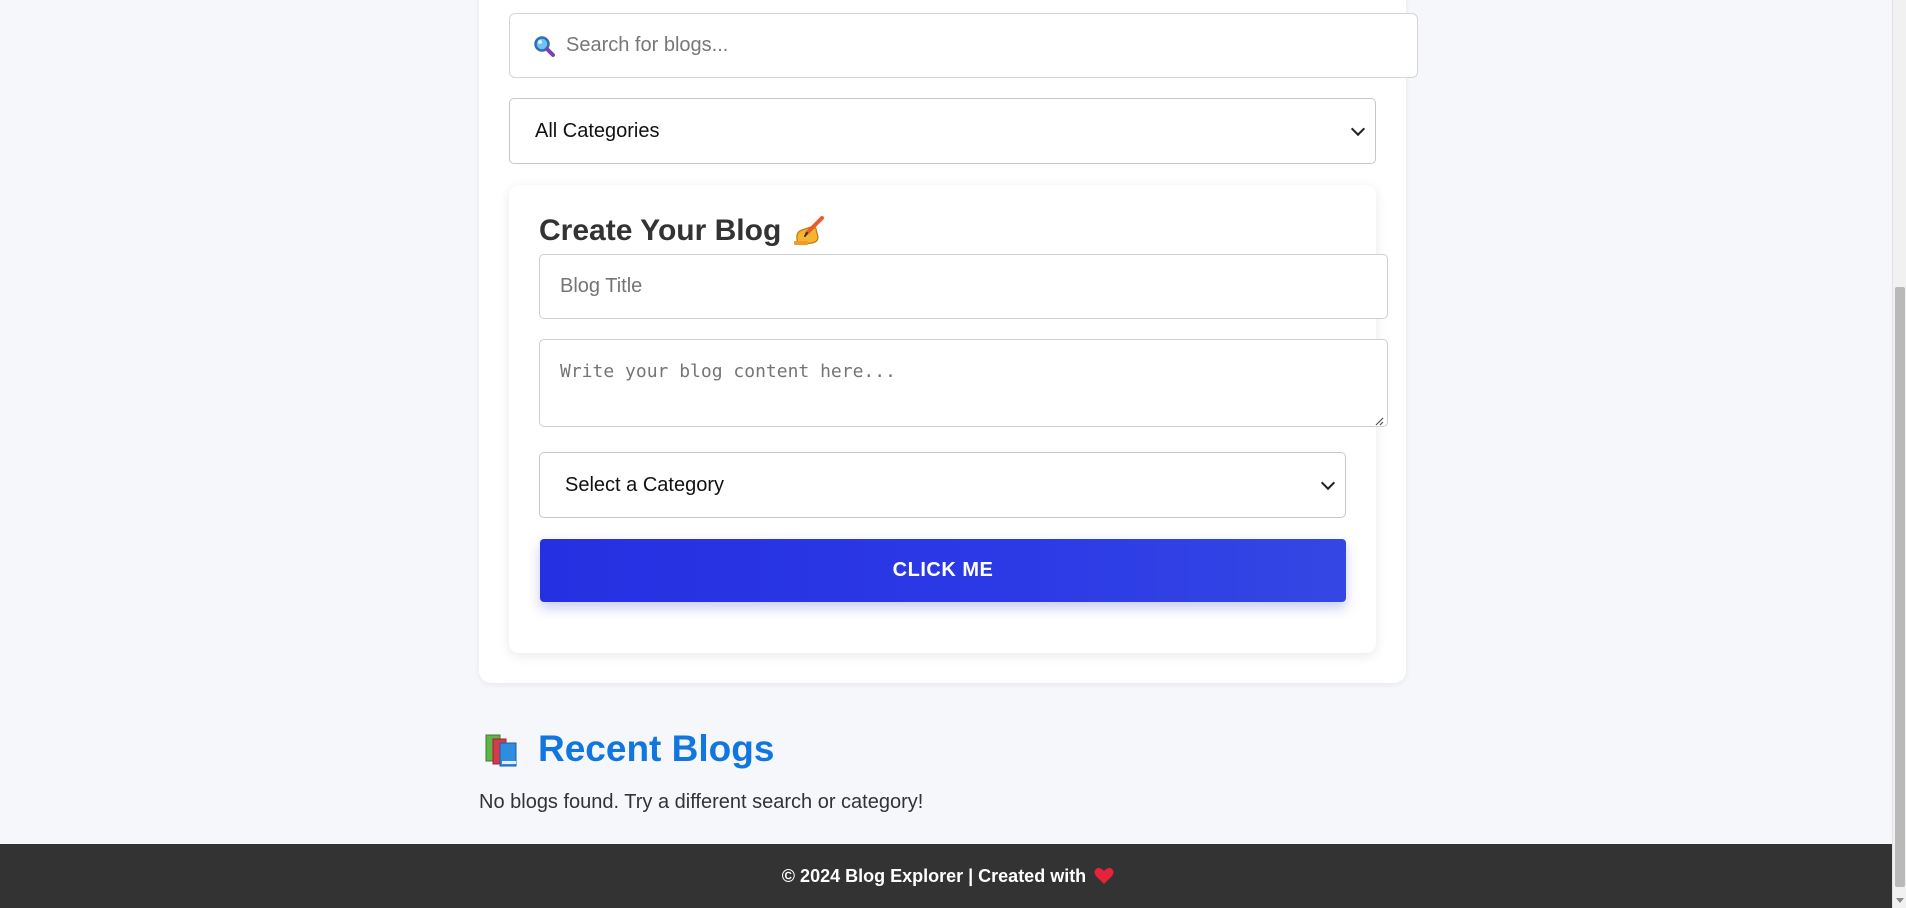 The image size is (1906, 908). What do you see at coordinates (960, 286) in the screenshot?
I see `blog-title-input` at bounding box center [960, 286].